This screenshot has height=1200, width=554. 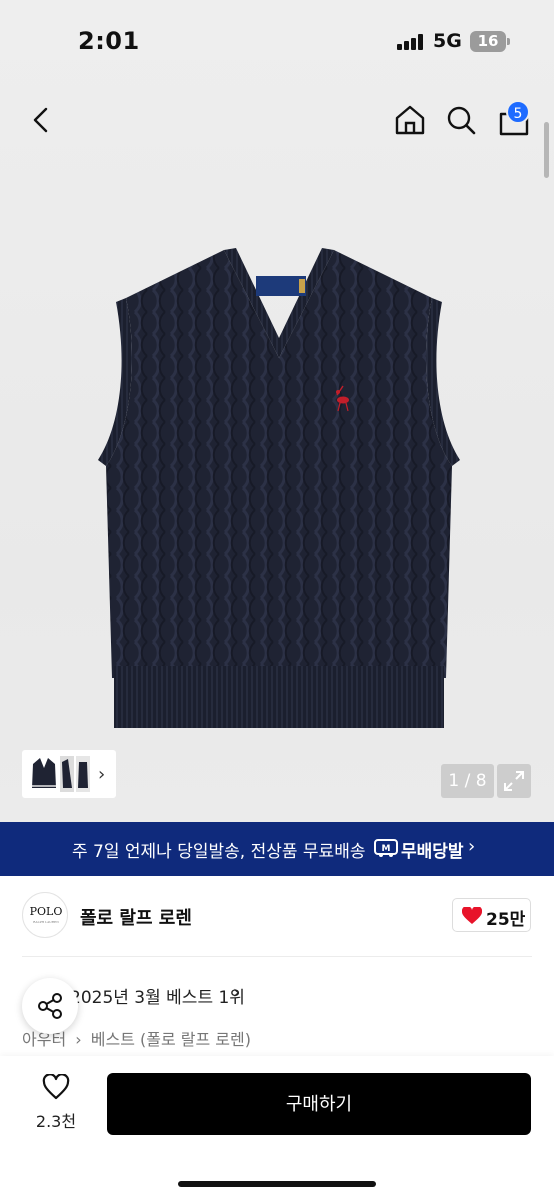 What do you see at coordinates (447, 41) in the screenshot?
I see `network-type: 5G` at bounding box center [447, 41].